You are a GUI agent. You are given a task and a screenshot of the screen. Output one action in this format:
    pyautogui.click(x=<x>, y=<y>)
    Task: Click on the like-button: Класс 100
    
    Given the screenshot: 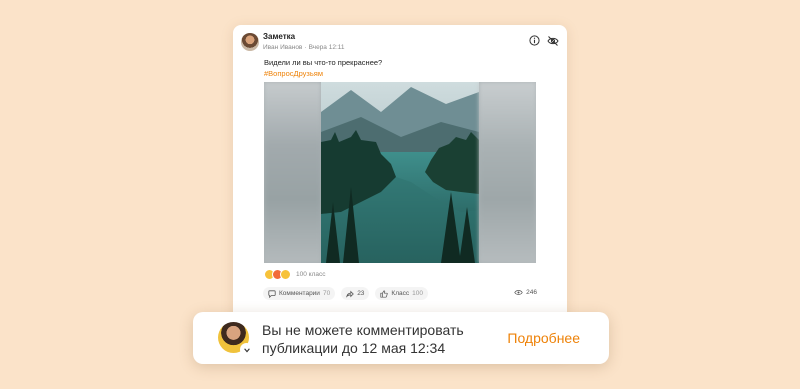 What is the action you would take?
    pyautogui.click(x=401, y=293)
    